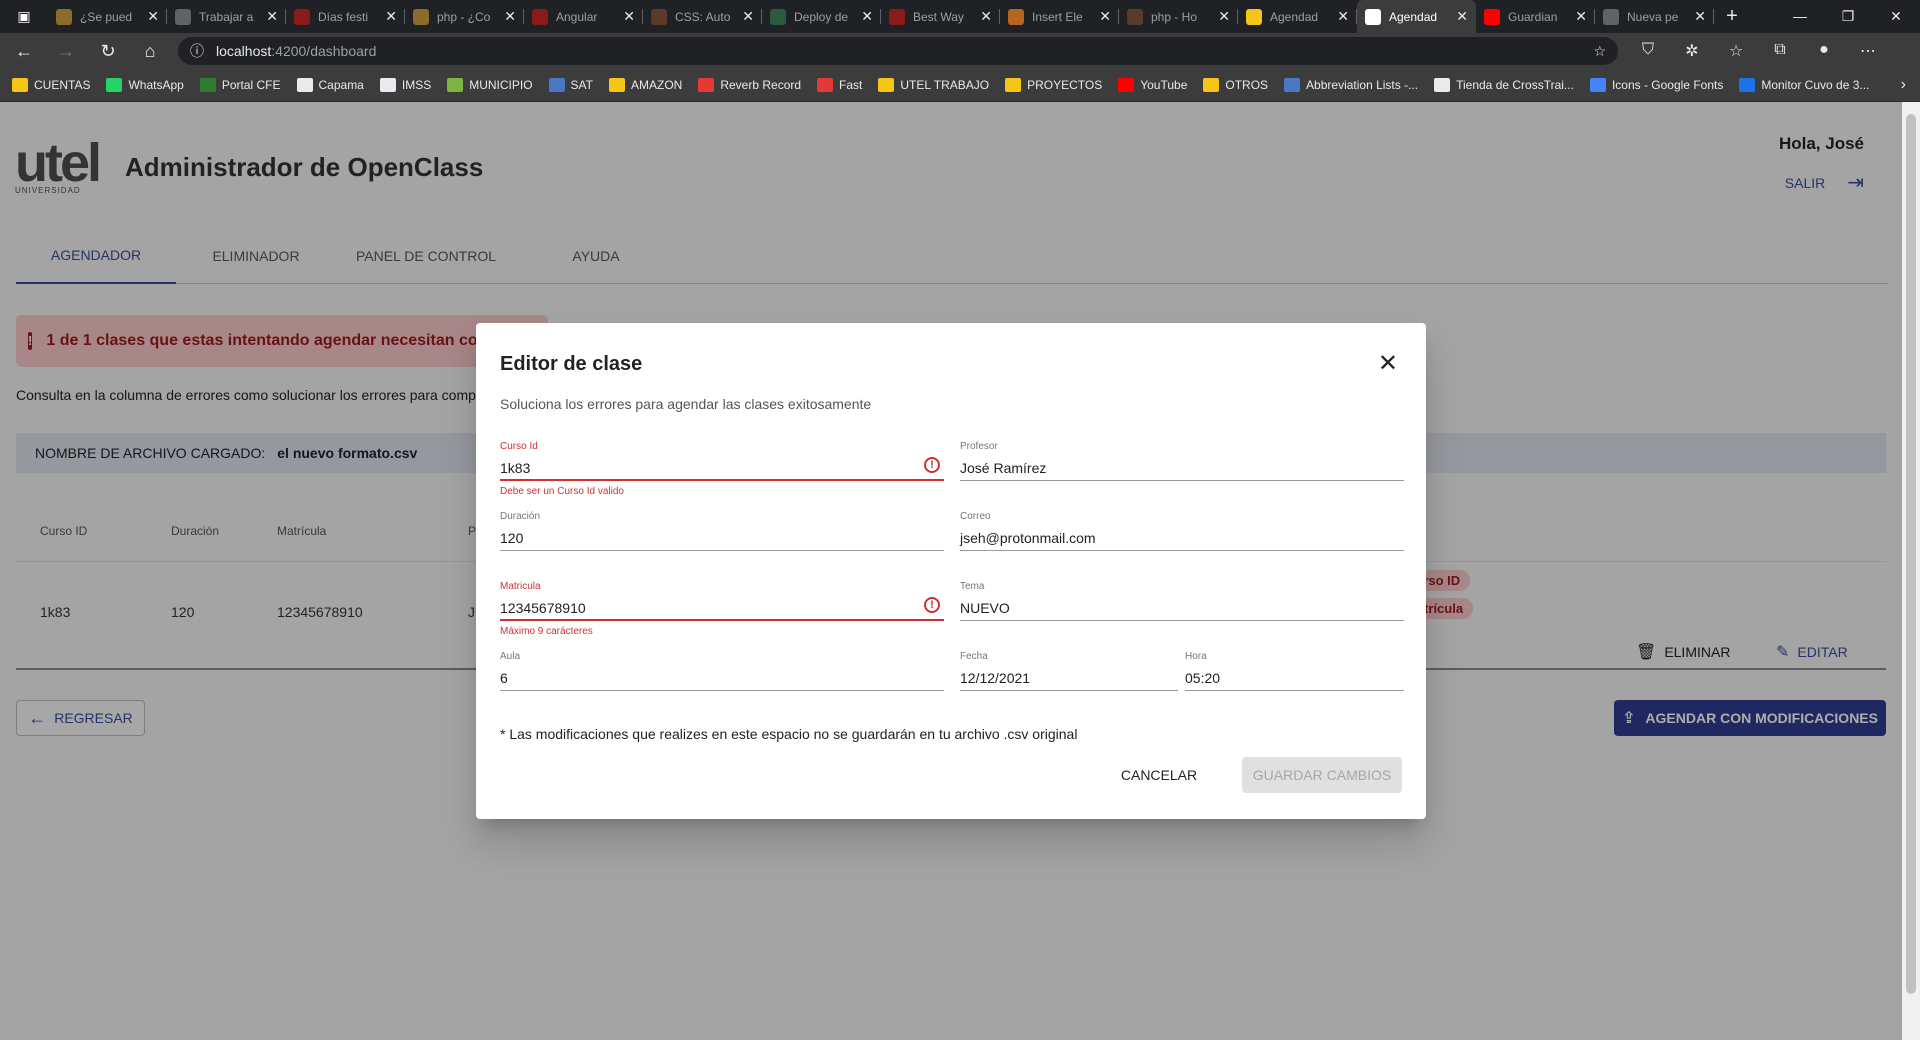 This screenshot has width=1920, height=1040. I want to click on save-changes-button: GUARDAR CAMBIOS, so click(1322, 775).